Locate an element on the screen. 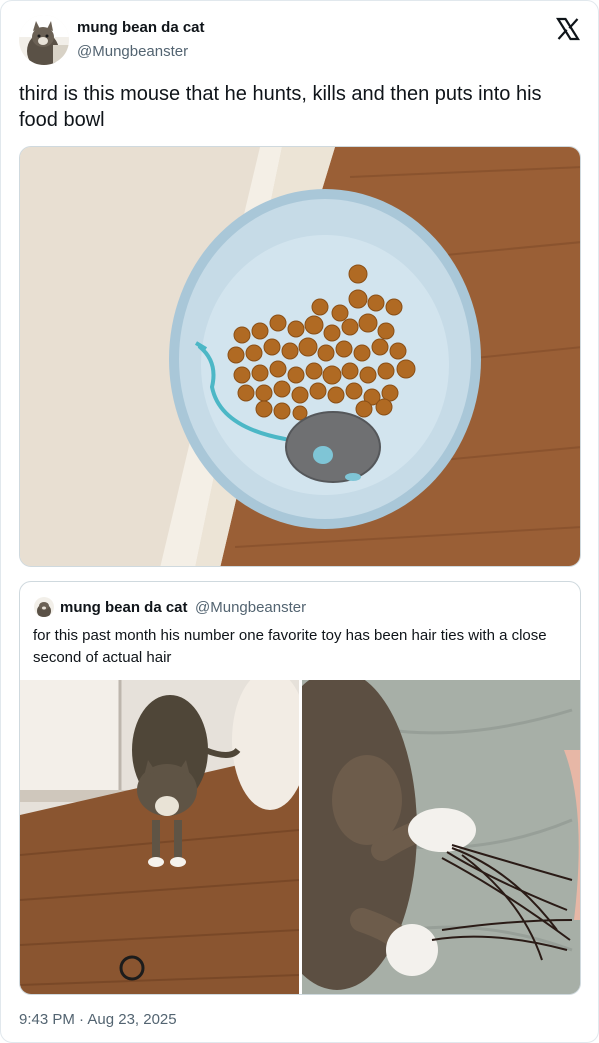  quoted-photo-left is located at coordinates (159, 837).